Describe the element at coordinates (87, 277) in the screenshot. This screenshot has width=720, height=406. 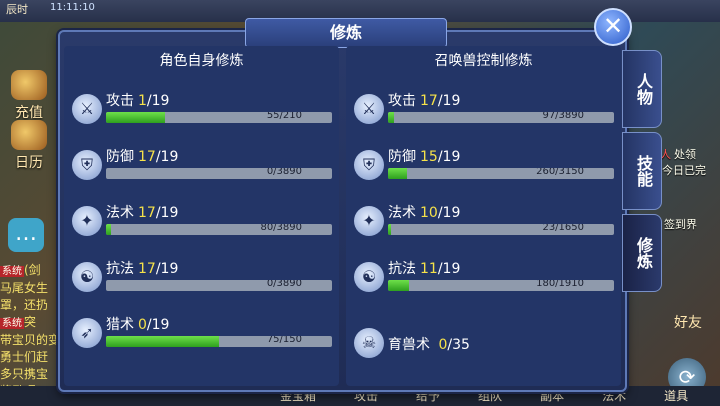
I see `yin-yang-icon: ☯` at that location.